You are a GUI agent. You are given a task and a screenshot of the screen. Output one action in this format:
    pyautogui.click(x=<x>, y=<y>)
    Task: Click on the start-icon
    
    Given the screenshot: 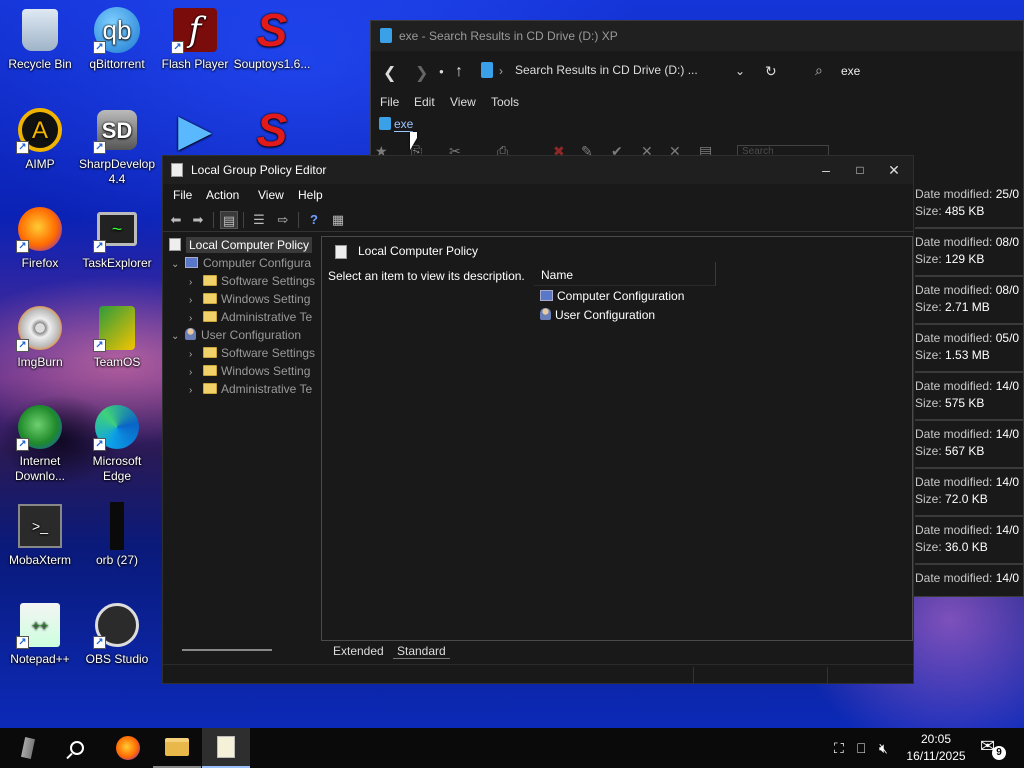 What is the action you would take?
    pyautogui.click(x=28, y=748)
    